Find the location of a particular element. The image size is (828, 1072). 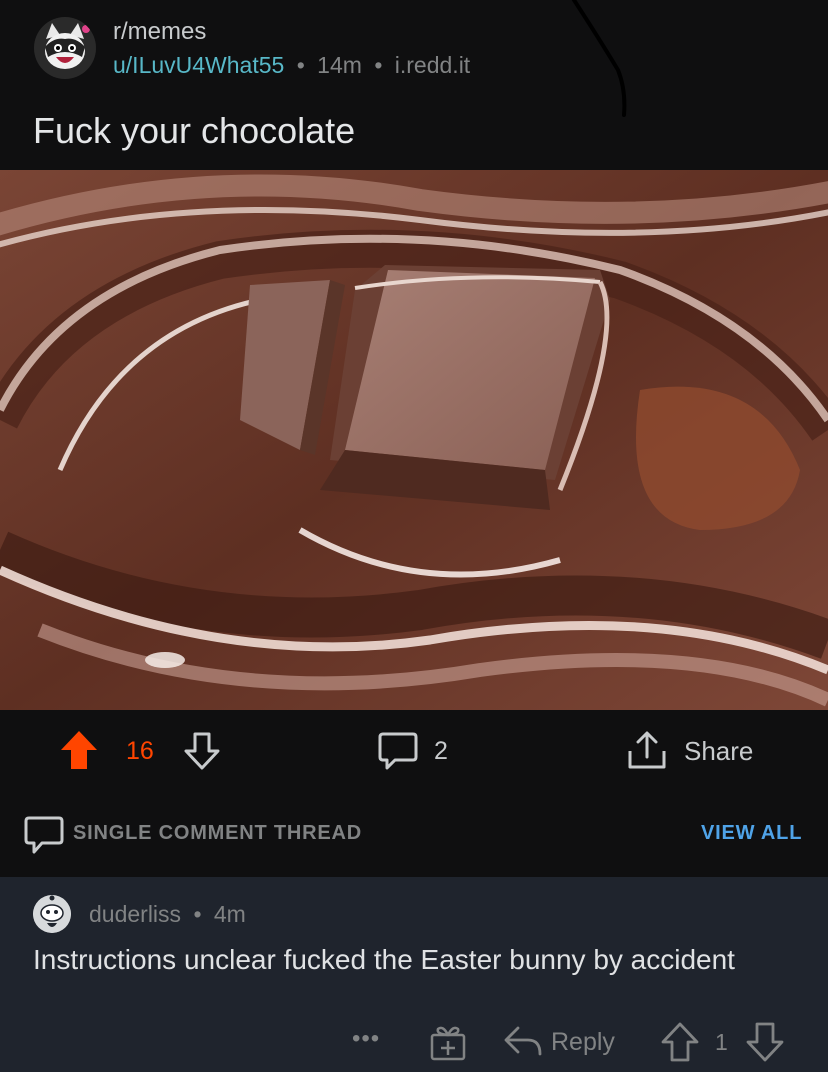

more-options-button: ••• is located at coordinates (366, 1039).